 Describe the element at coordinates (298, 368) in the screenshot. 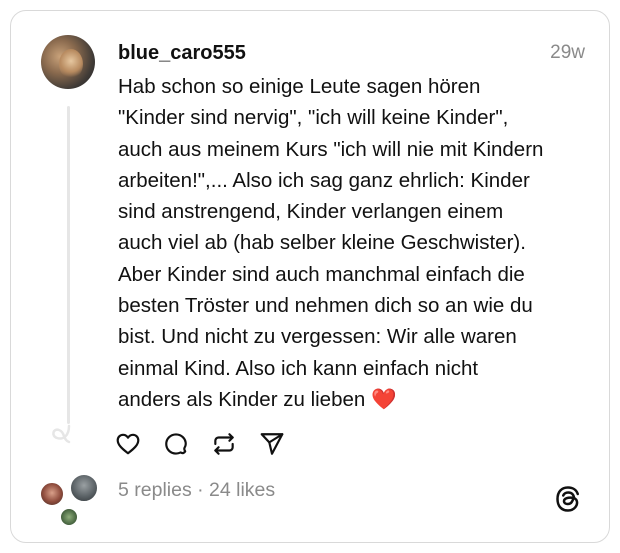

I see `post-line: einmal Kind. Also ich kann einfach nicht` at that location.